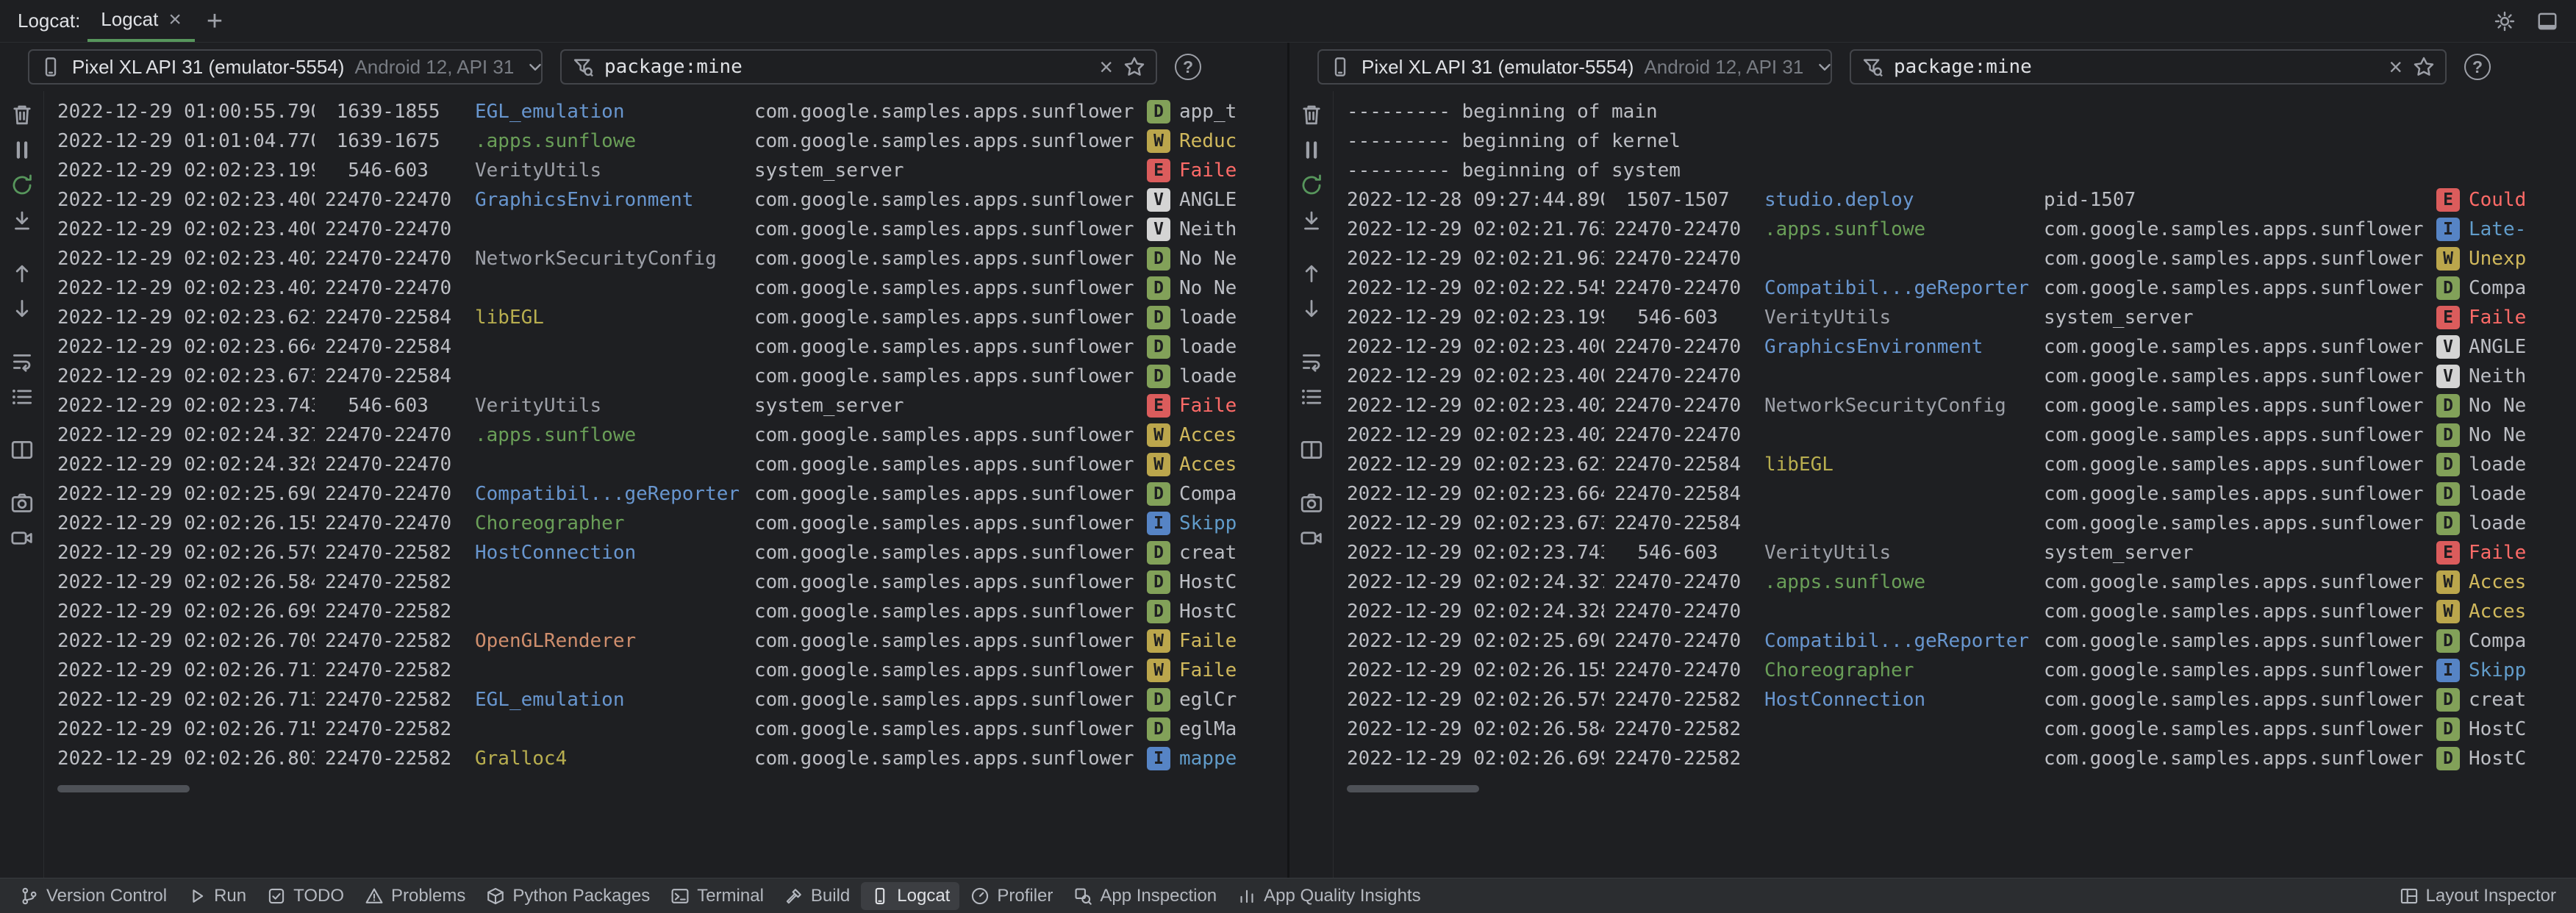  I want to click on add-tab-button: +, so click(215, 21).